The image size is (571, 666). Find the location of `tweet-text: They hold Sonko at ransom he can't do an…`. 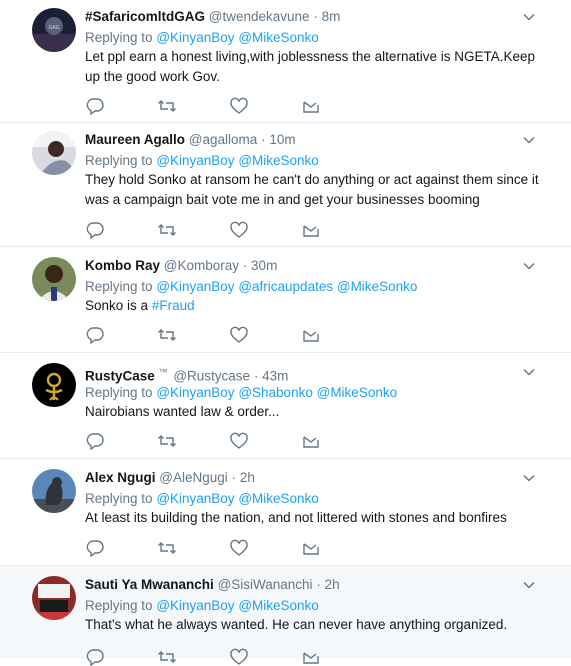

tweet-text: They hold Sonko at ransom he can't do an… is located at coordinates (312, 189).